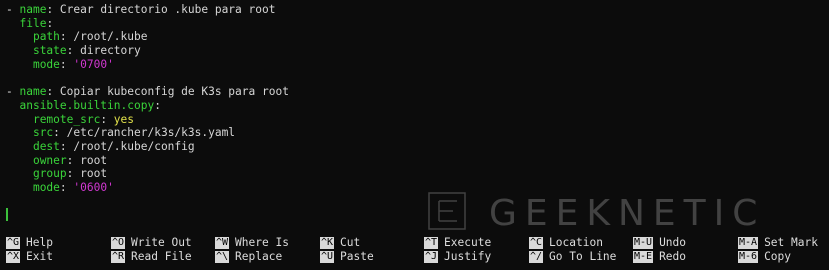 The image size is (829, 270). Describe the element at coordinates (673, 256) in the screenshot. I see `shortcut-label: Redo` at that location.